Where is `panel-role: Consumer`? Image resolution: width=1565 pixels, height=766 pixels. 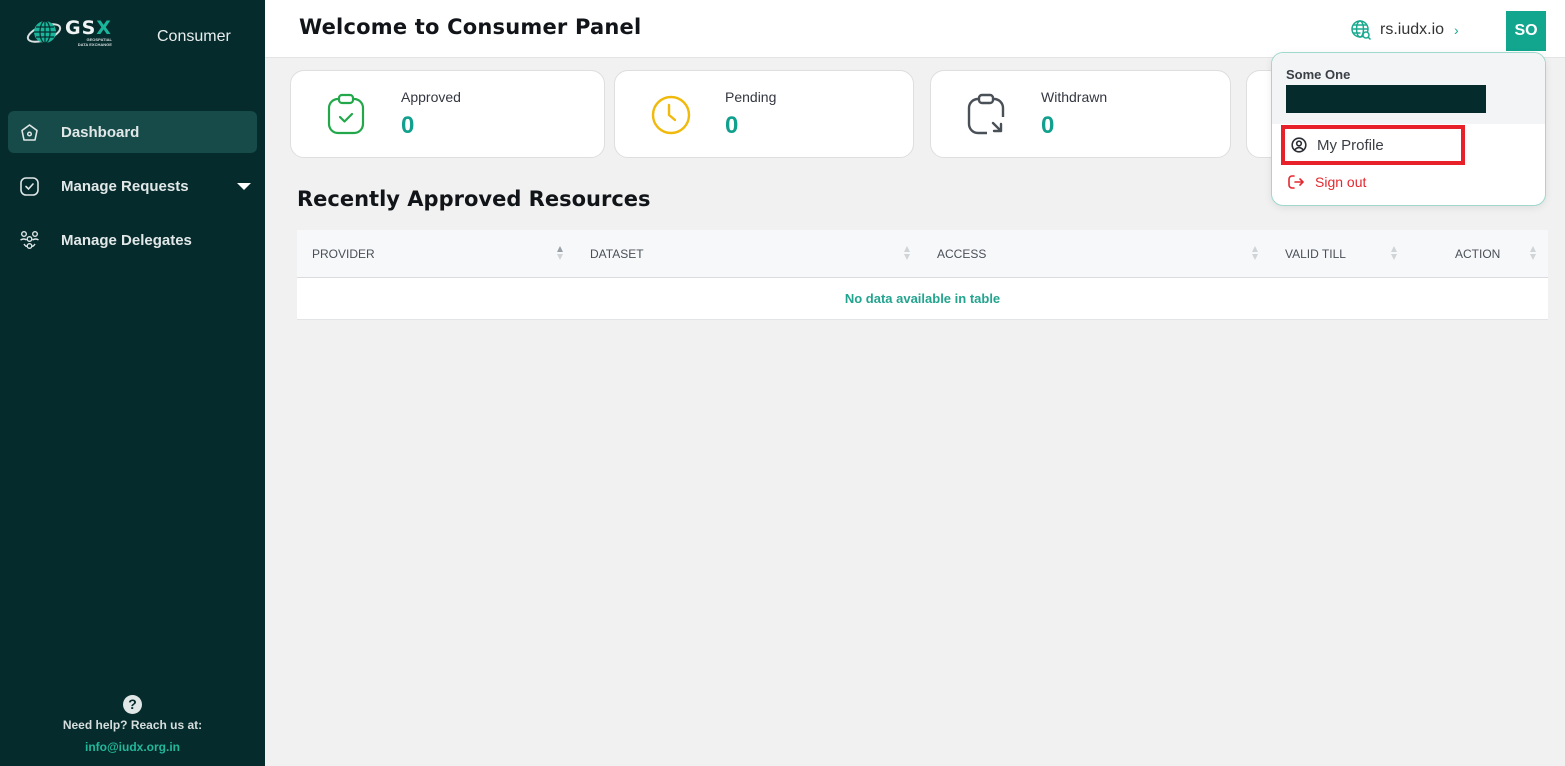
panel-role: Consumer is located at coordinates (194, 36).